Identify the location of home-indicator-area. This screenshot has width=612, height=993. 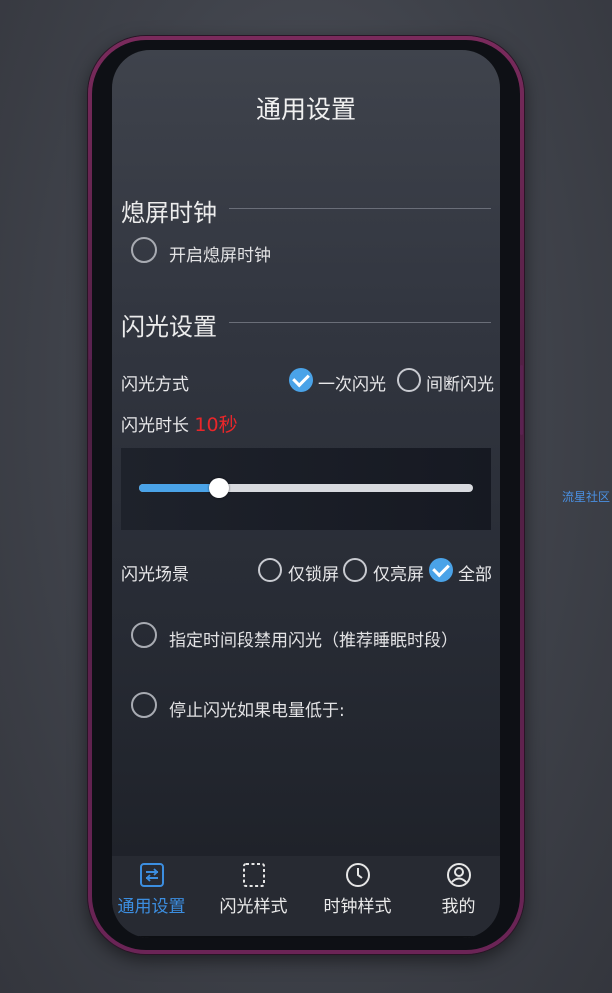
(306, 937).